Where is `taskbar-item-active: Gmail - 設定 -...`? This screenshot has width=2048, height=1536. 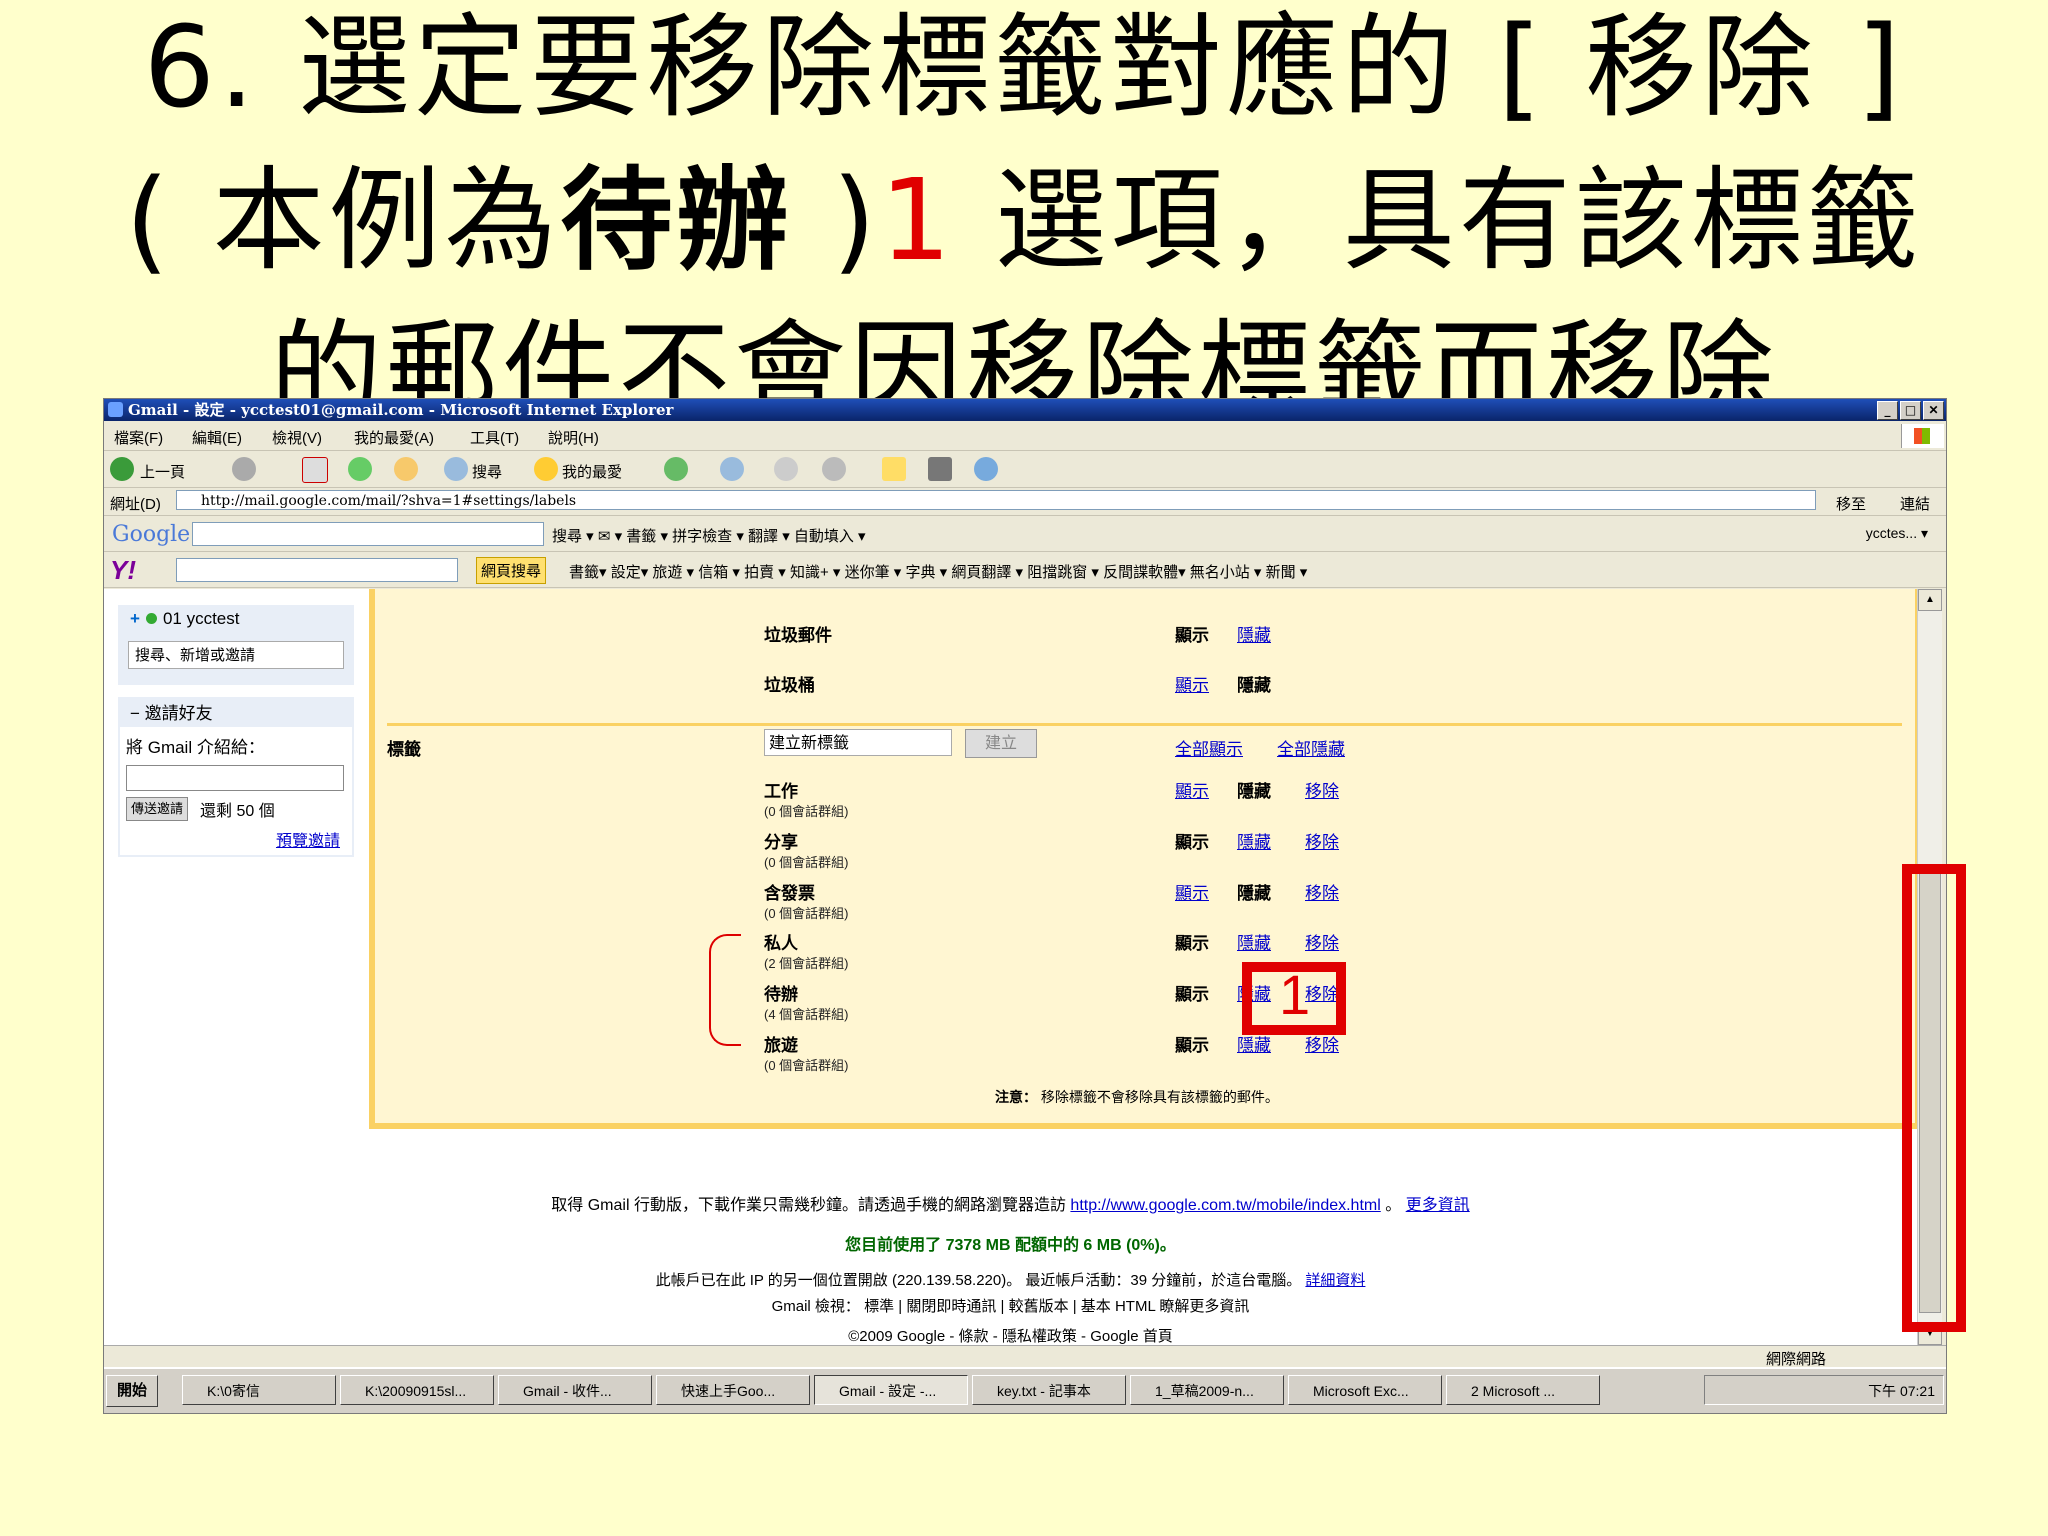 taskbar-item-active: Gmail - 設定 -... is located at coordinates (891, 1390).